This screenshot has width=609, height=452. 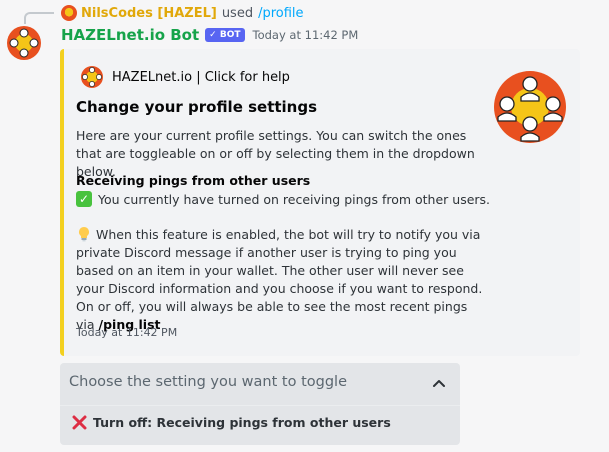 What do you see at coordinates (127, 332) in the screenshot?
I see `embed-footer-timestamp: Today at 11:42 PM` at bounding box center [127, 332].